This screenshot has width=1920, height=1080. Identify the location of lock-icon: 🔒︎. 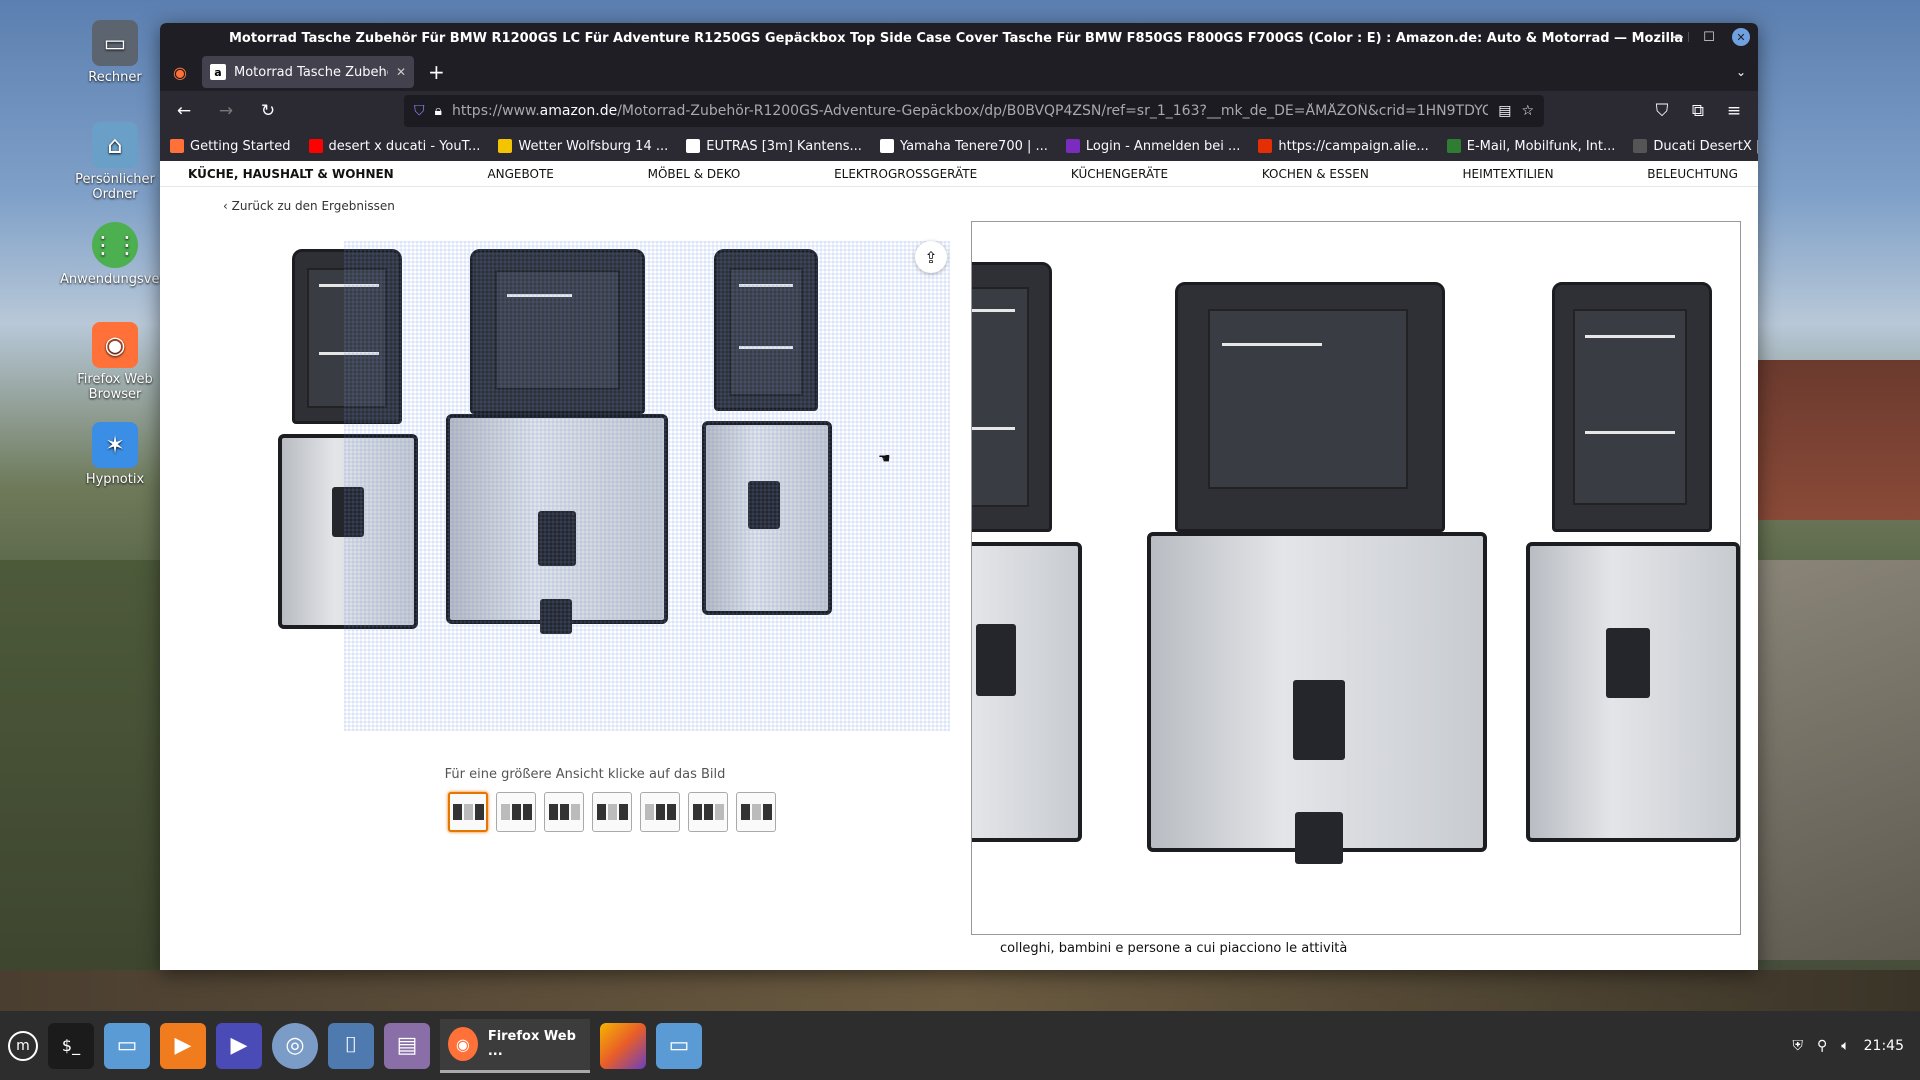
(438, 111).